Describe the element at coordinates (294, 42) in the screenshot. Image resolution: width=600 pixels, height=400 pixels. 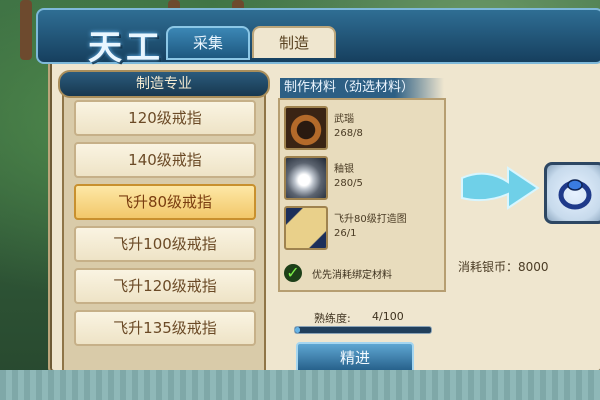
I see `tab-craft: 制造` at that location.